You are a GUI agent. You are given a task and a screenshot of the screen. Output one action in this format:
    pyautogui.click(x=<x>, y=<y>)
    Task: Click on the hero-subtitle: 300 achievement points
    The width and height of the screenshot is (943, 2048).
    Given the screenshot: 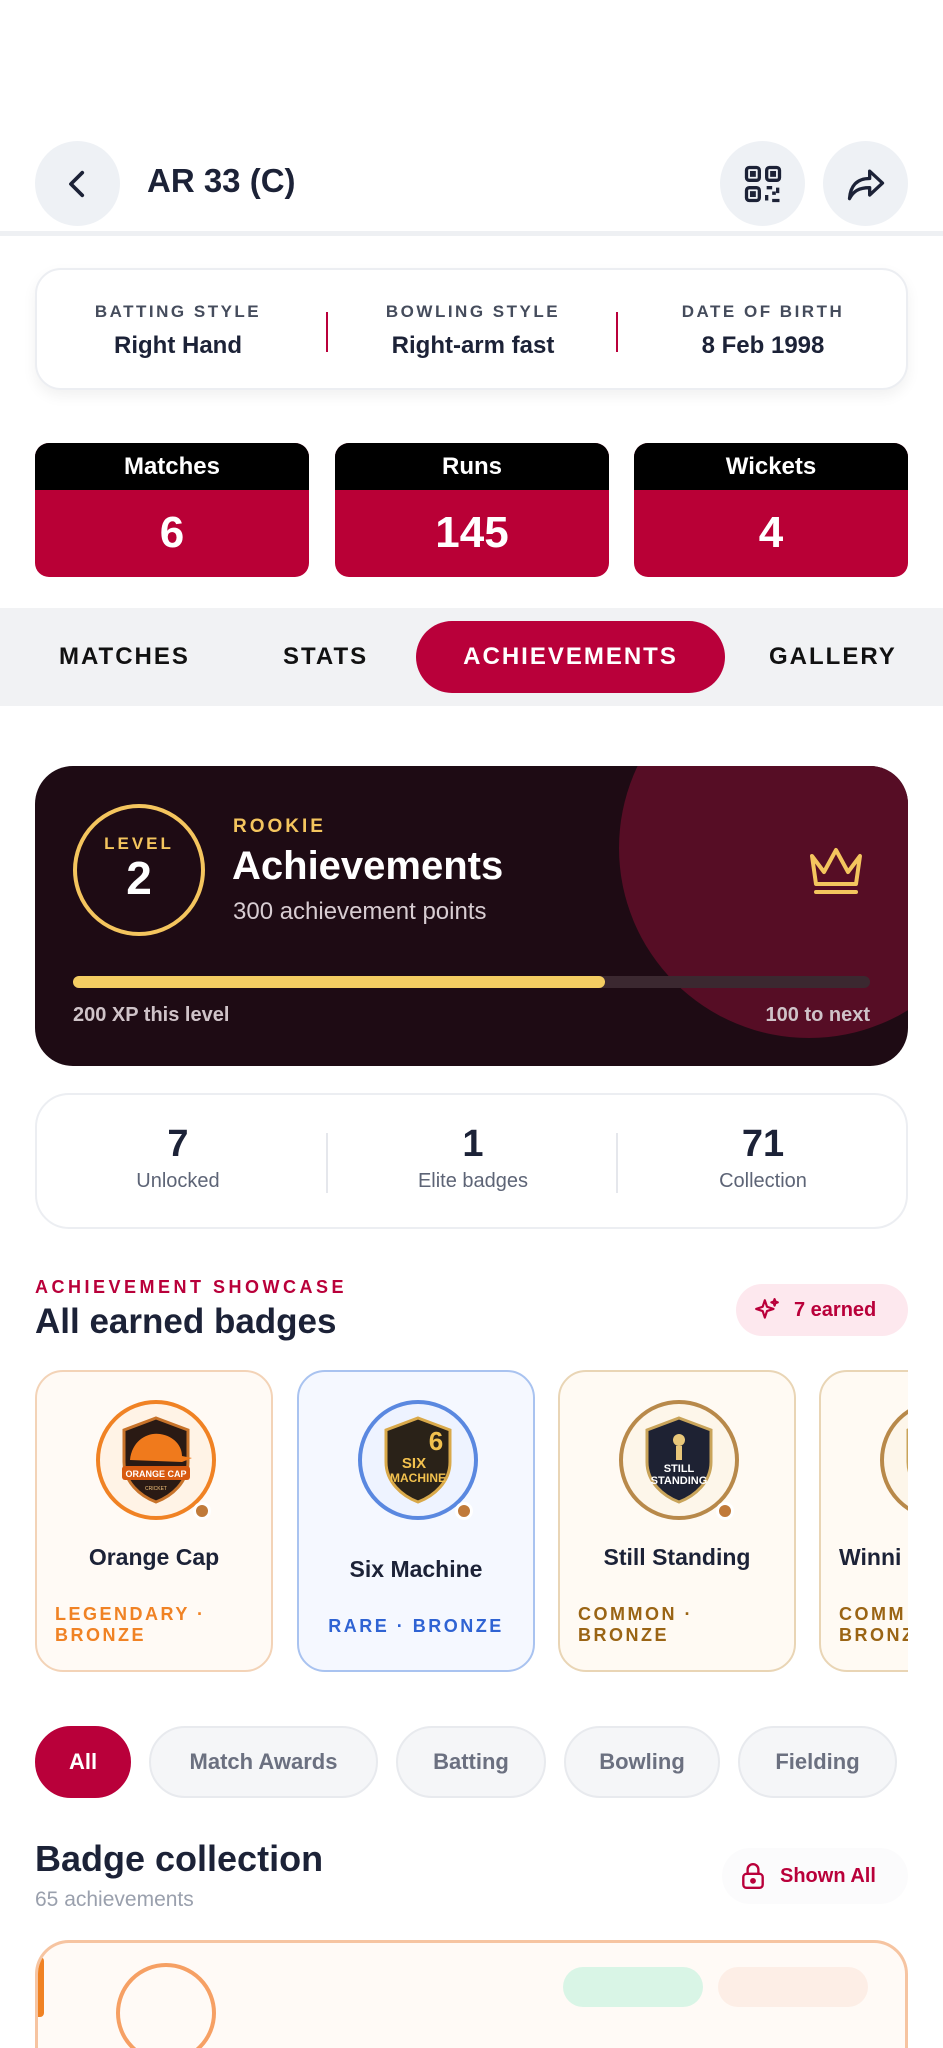 What is the action you would take?
    pyautogui.click(x=360, y=911)
    